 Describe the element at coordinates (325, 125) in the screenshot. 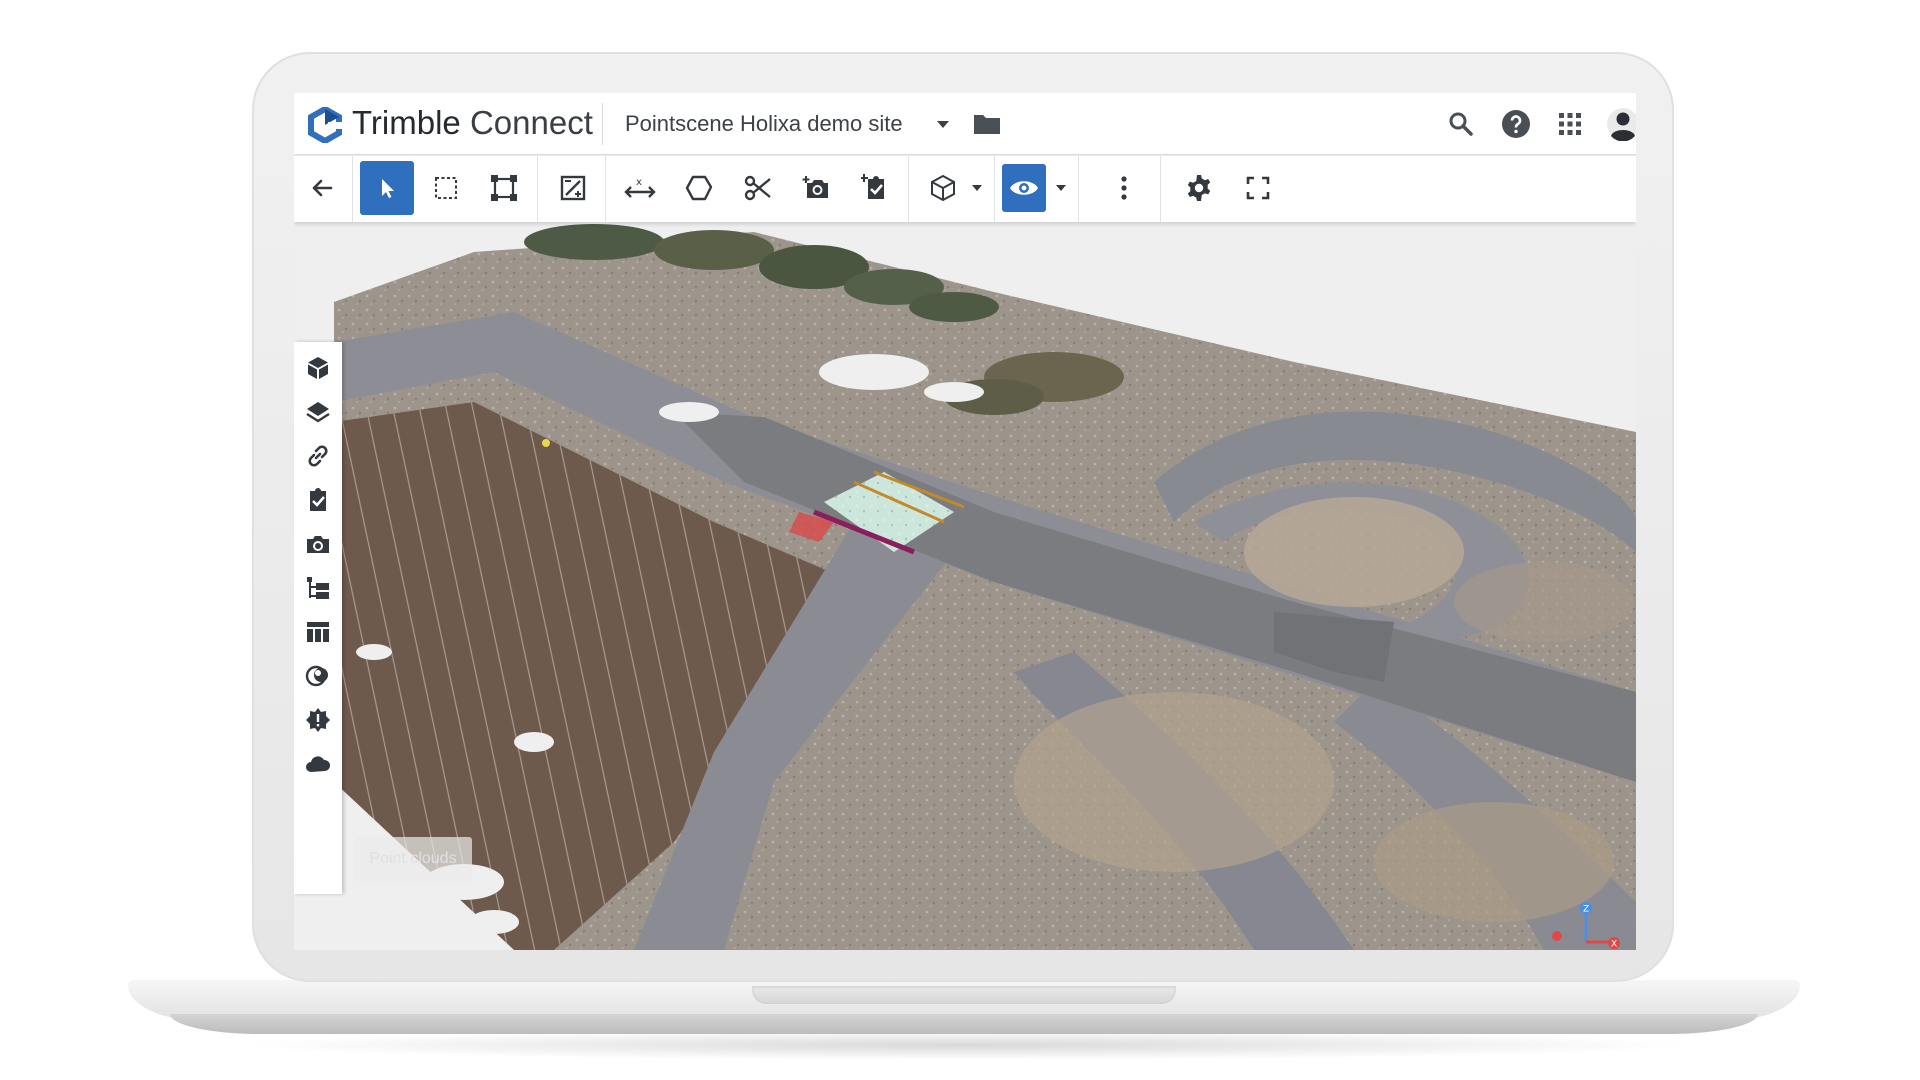

I see `trimble-connect-logo-icon` at that location.